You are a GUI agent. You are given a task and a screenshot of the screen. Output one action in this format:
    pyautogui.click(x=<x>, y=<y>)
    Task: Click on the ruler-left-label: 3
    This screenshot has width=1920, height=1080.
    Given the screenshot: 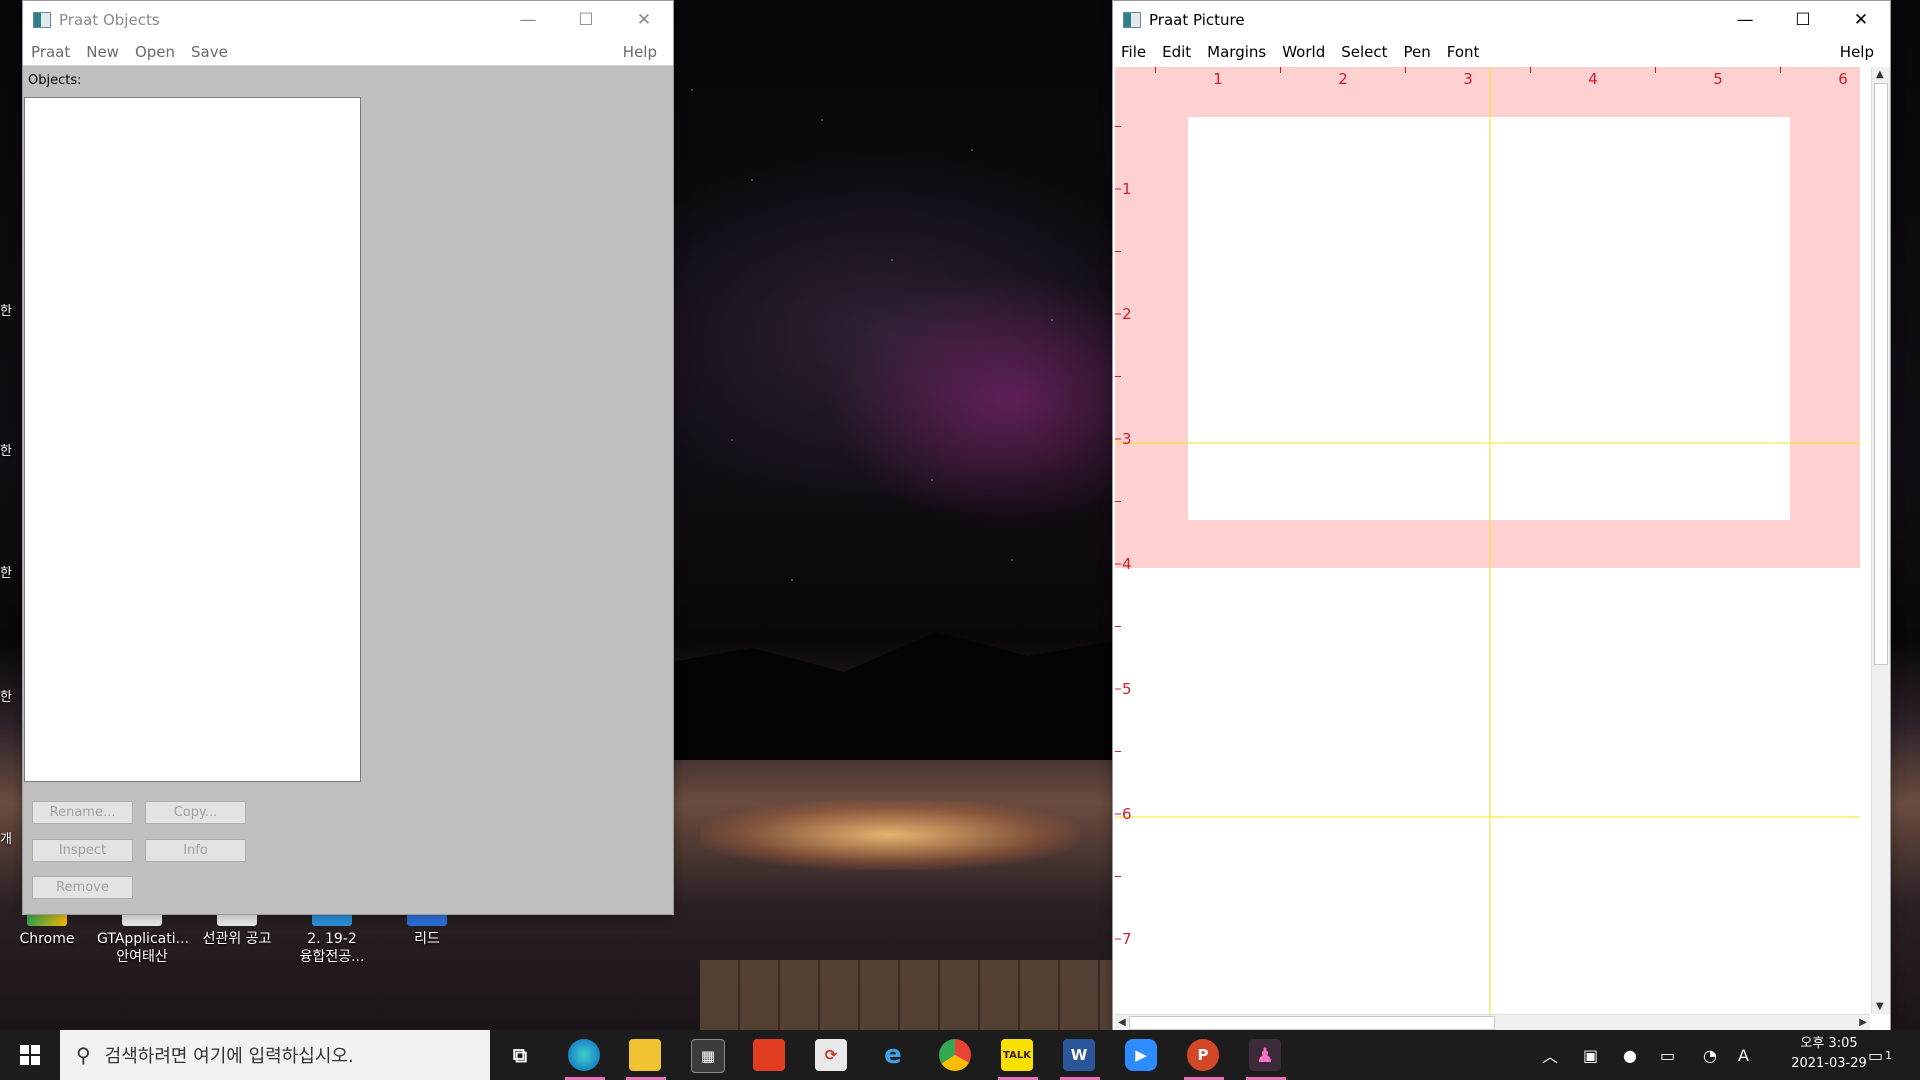 What is the action you would take?
    pyautogui.click(x=1127, y=439)
    